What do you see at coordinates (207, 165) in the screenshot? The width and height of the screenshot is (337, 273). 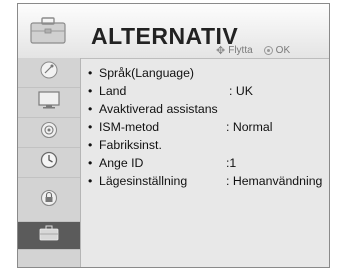 I see `menu-item-set-id: • Ange ID :1` at bounding box center [207, 165].